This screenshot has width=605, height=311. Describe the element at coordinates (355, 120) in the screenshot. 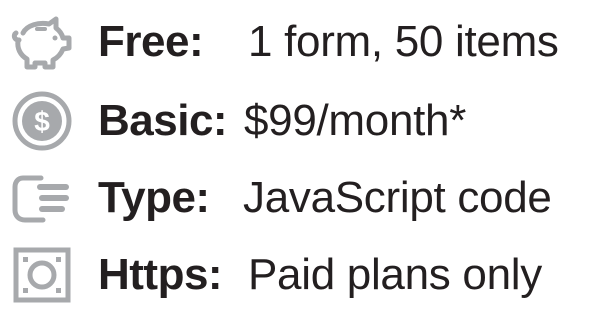

I see `feature-value: $99/month*` at that location.